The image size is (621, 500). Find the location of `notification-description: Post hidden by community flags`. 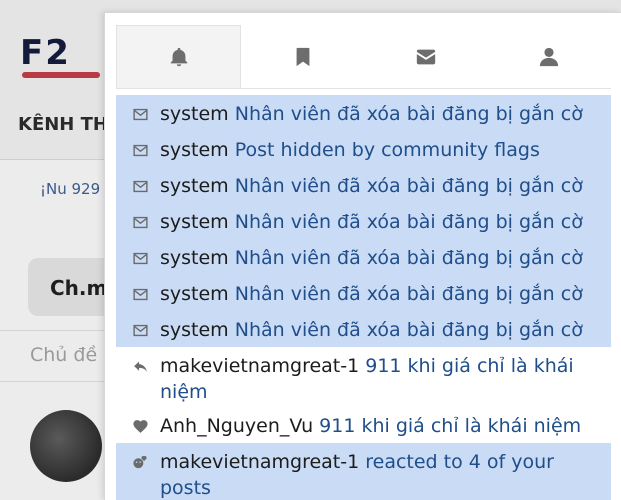

notification-description: Post hidden by community flags is located at coordinates (387, 150).